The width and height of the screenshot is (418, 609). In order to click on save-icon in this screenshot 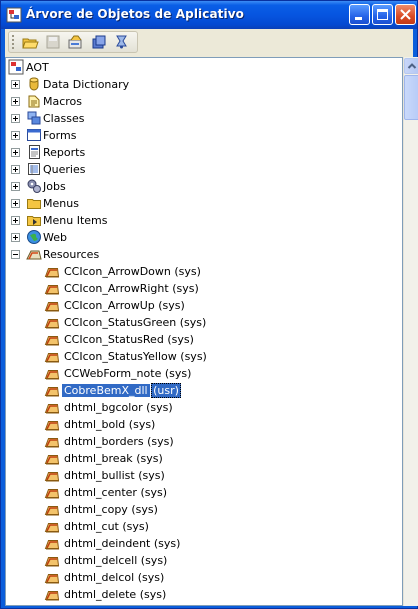, I will do `click(53, 42)`.